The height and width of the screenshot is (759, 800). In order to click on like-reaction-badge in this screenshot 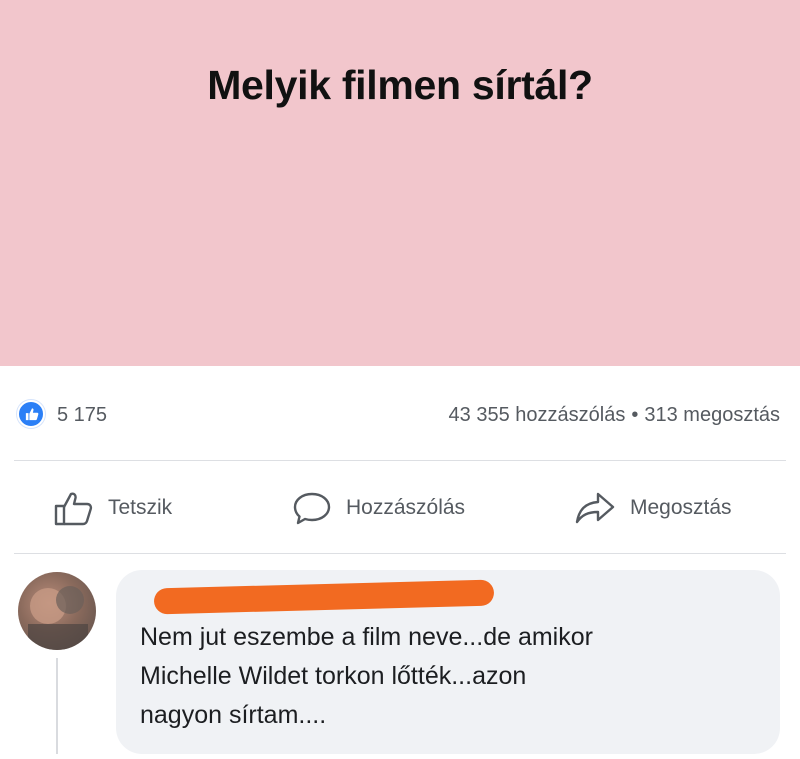, I will do `click(31, 414)`.